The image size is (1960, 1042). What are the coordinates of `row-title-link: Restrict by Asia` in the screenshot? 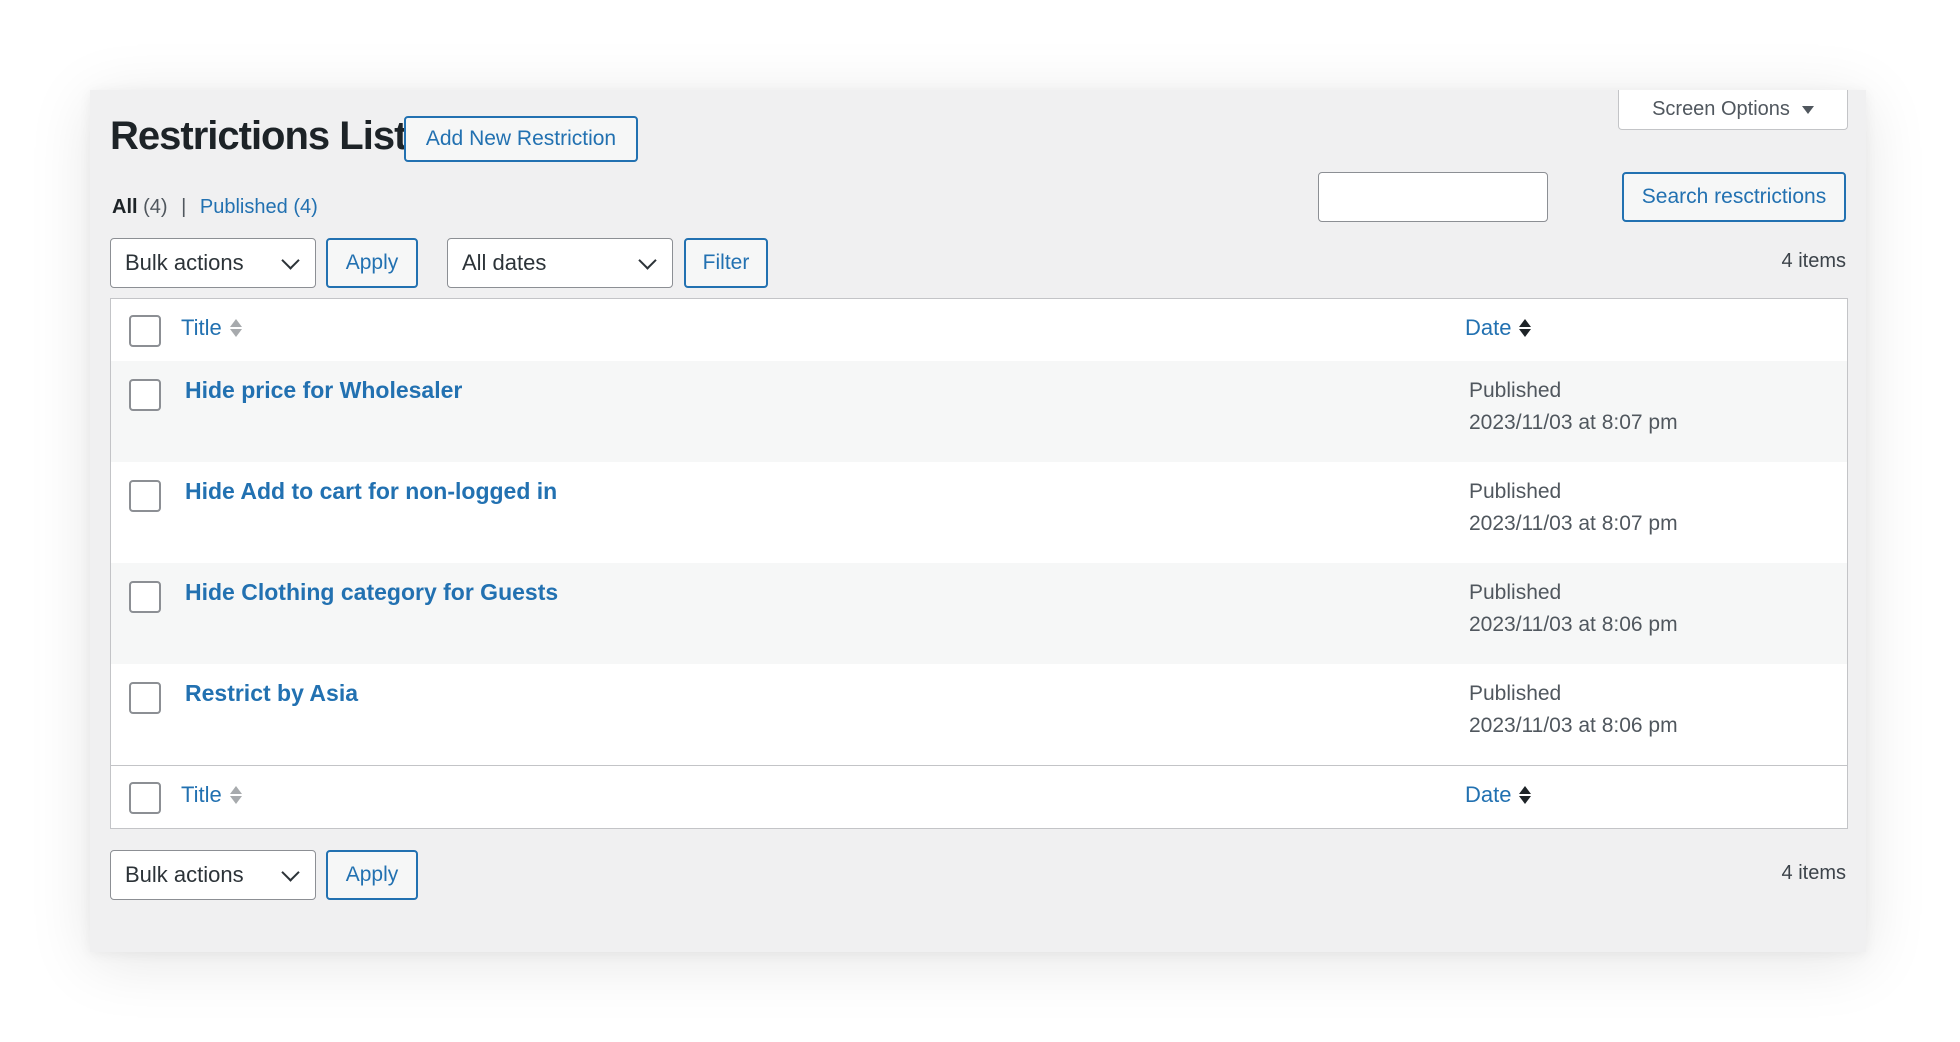 It's located at (271, 693).